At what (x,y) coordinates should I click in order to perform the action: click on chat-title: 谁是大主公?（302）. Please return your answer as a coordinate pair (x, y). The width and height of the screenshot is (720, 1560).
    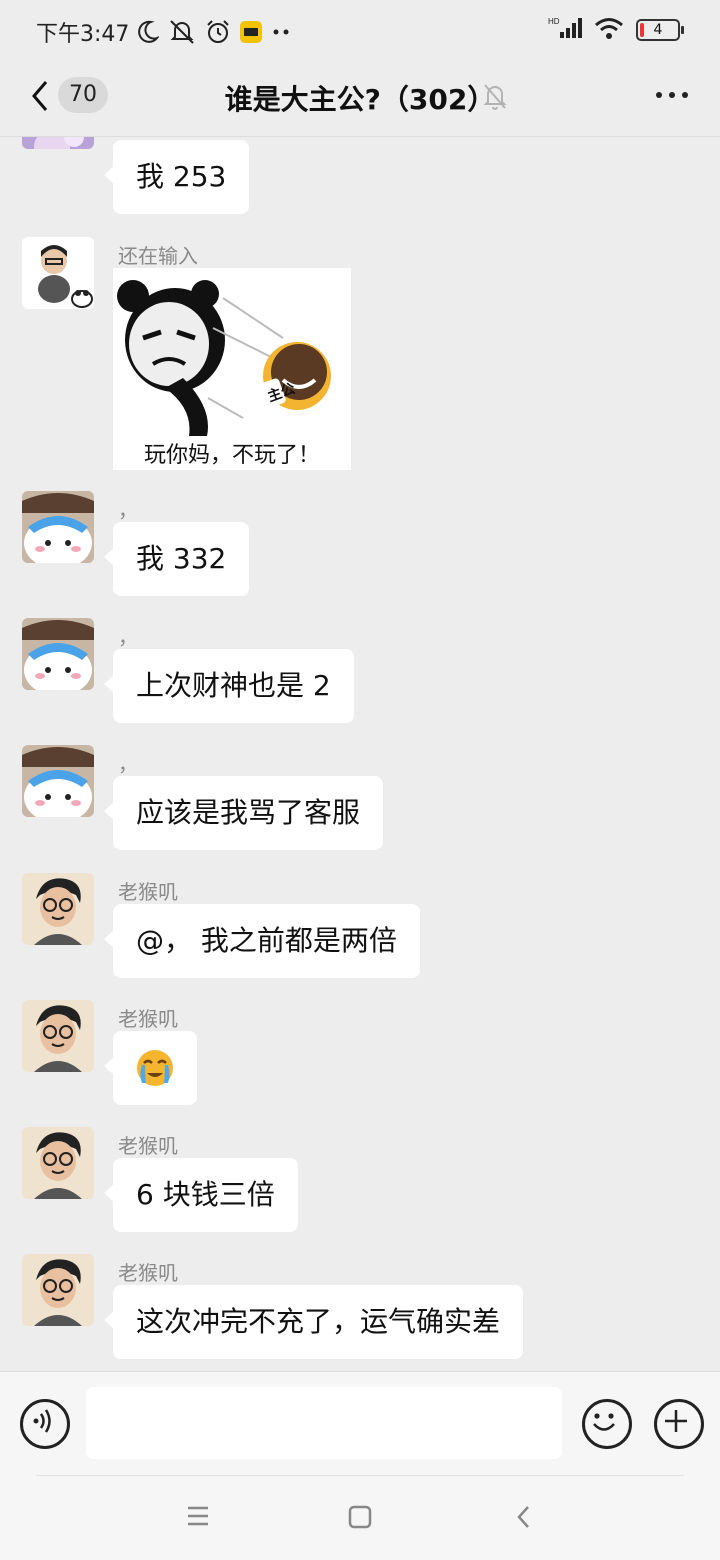
    Looking at the image, I should click on (360, 99).